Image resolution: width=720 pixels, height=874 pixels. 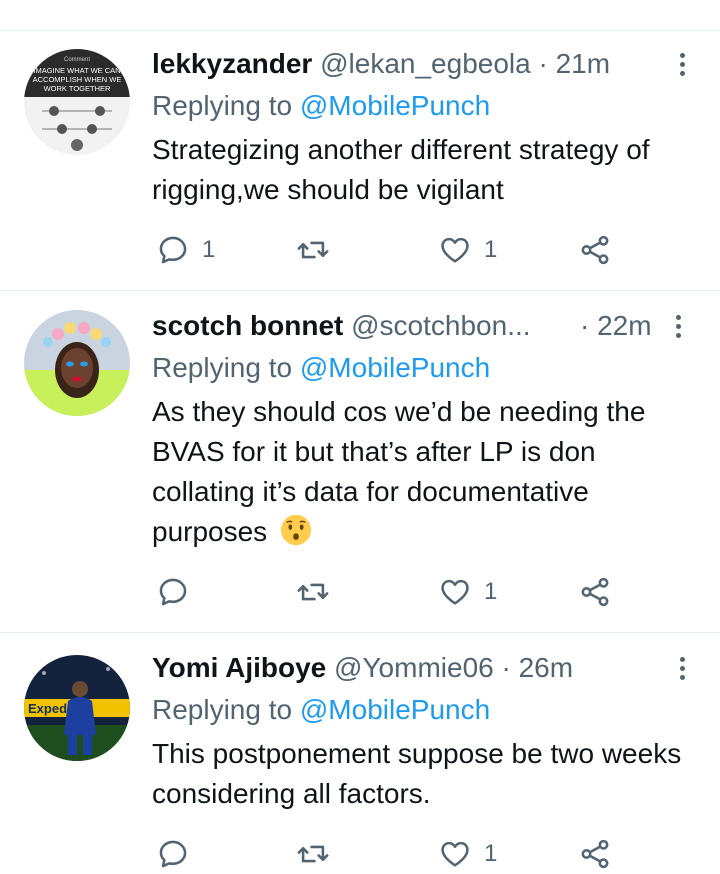 What do you see at coordinates (392, 250) in the screenshot?
I see `action-bar: 1 1` at bounding box center [392, 250].